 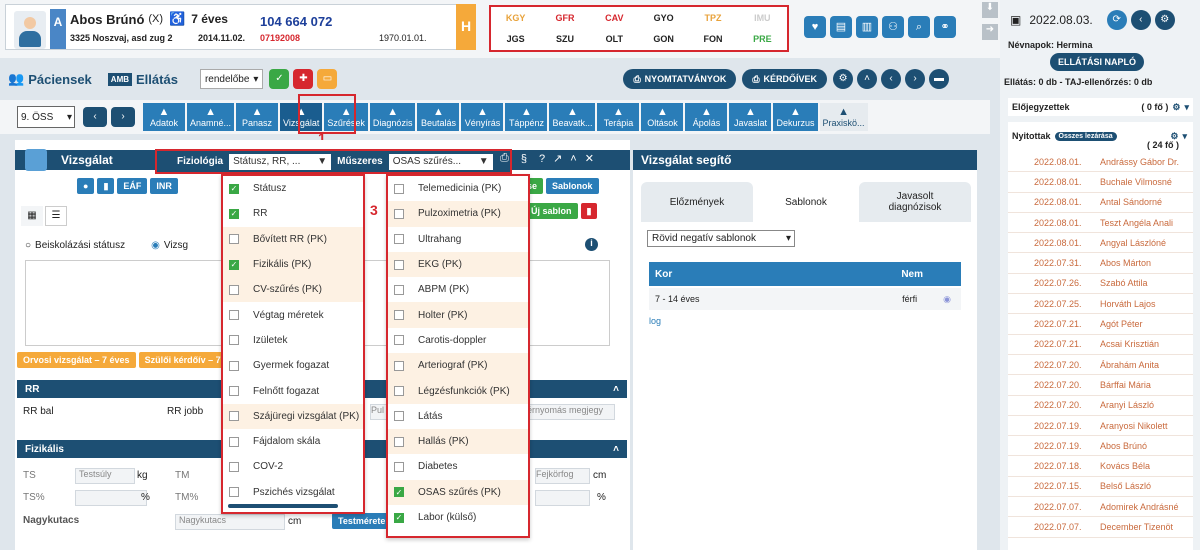 I want to click on list-icon: ☰, so click(x=56, y=216).